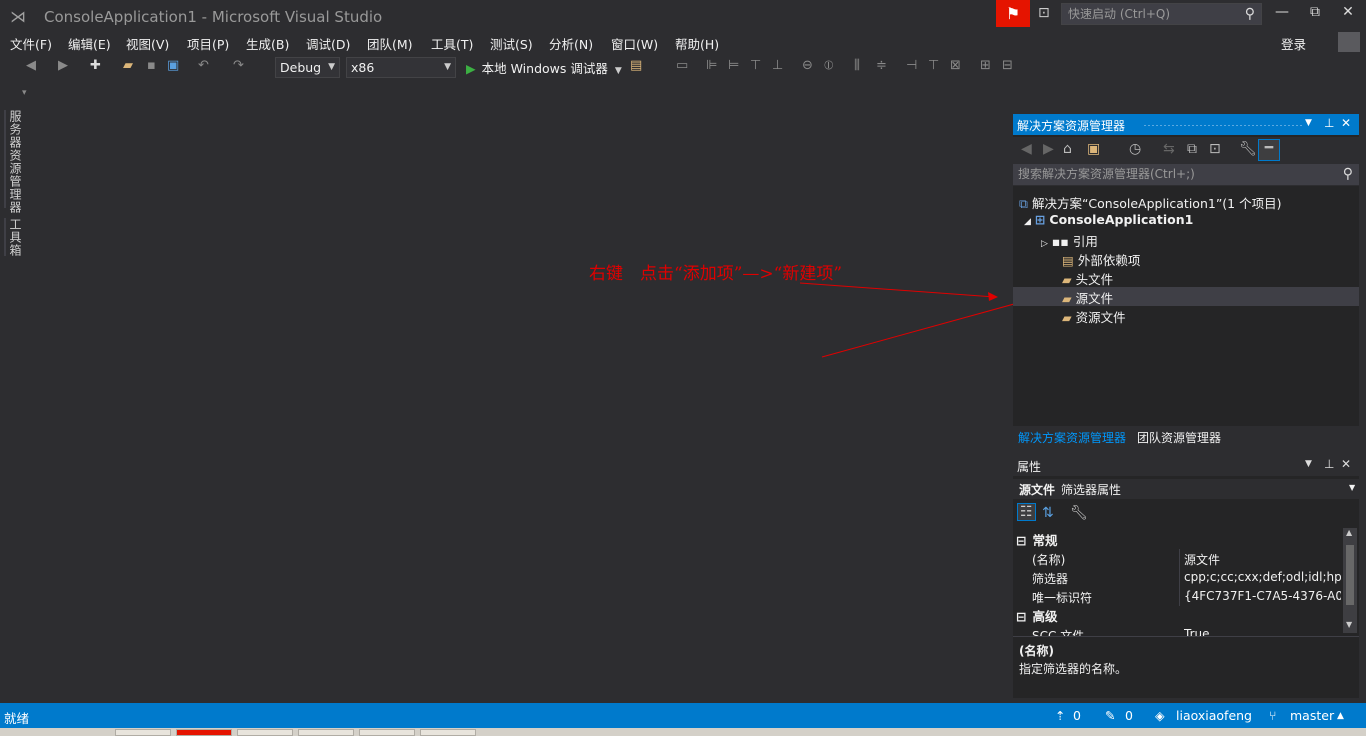  I want to click on category-advanced: ⊟ 高级, so click(1037, 615).